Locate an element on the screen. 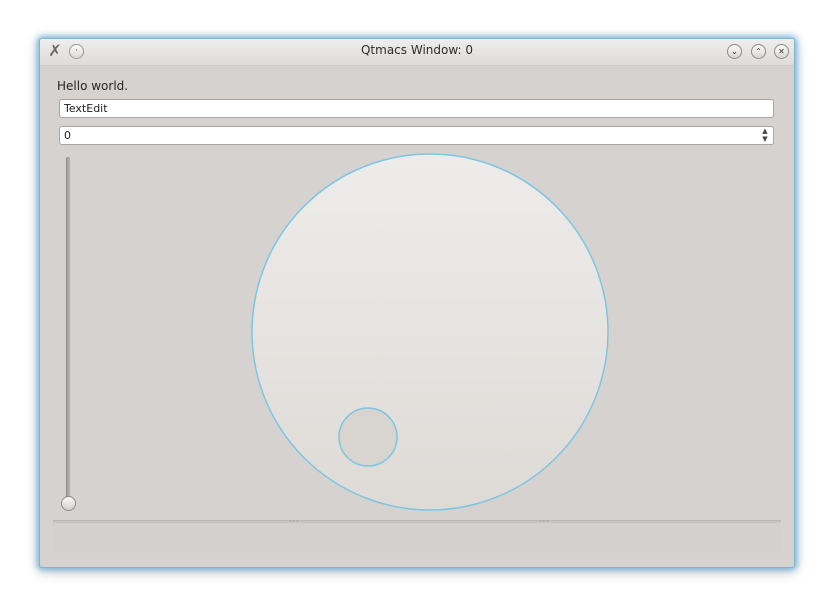  spin-box: 0 ▲ ▼ is located at coordinates (416, 135).